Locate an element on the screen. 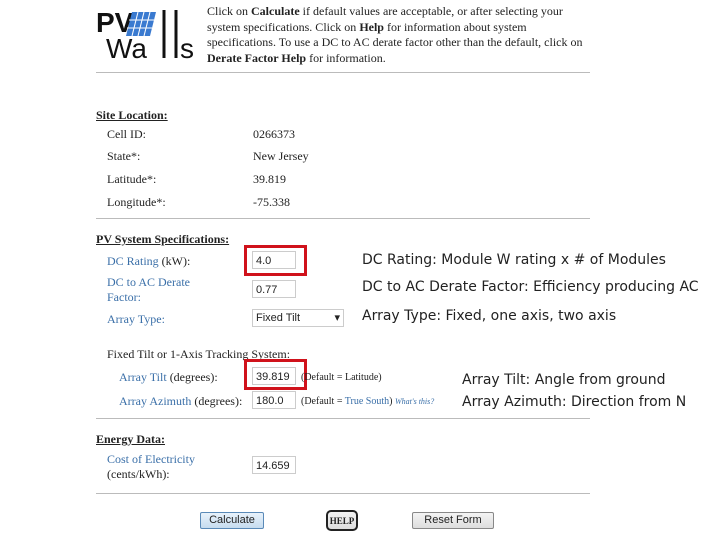 The height and width of the screenshot is (540, 720). help-button: HELP is located at coordinates (342, 520).